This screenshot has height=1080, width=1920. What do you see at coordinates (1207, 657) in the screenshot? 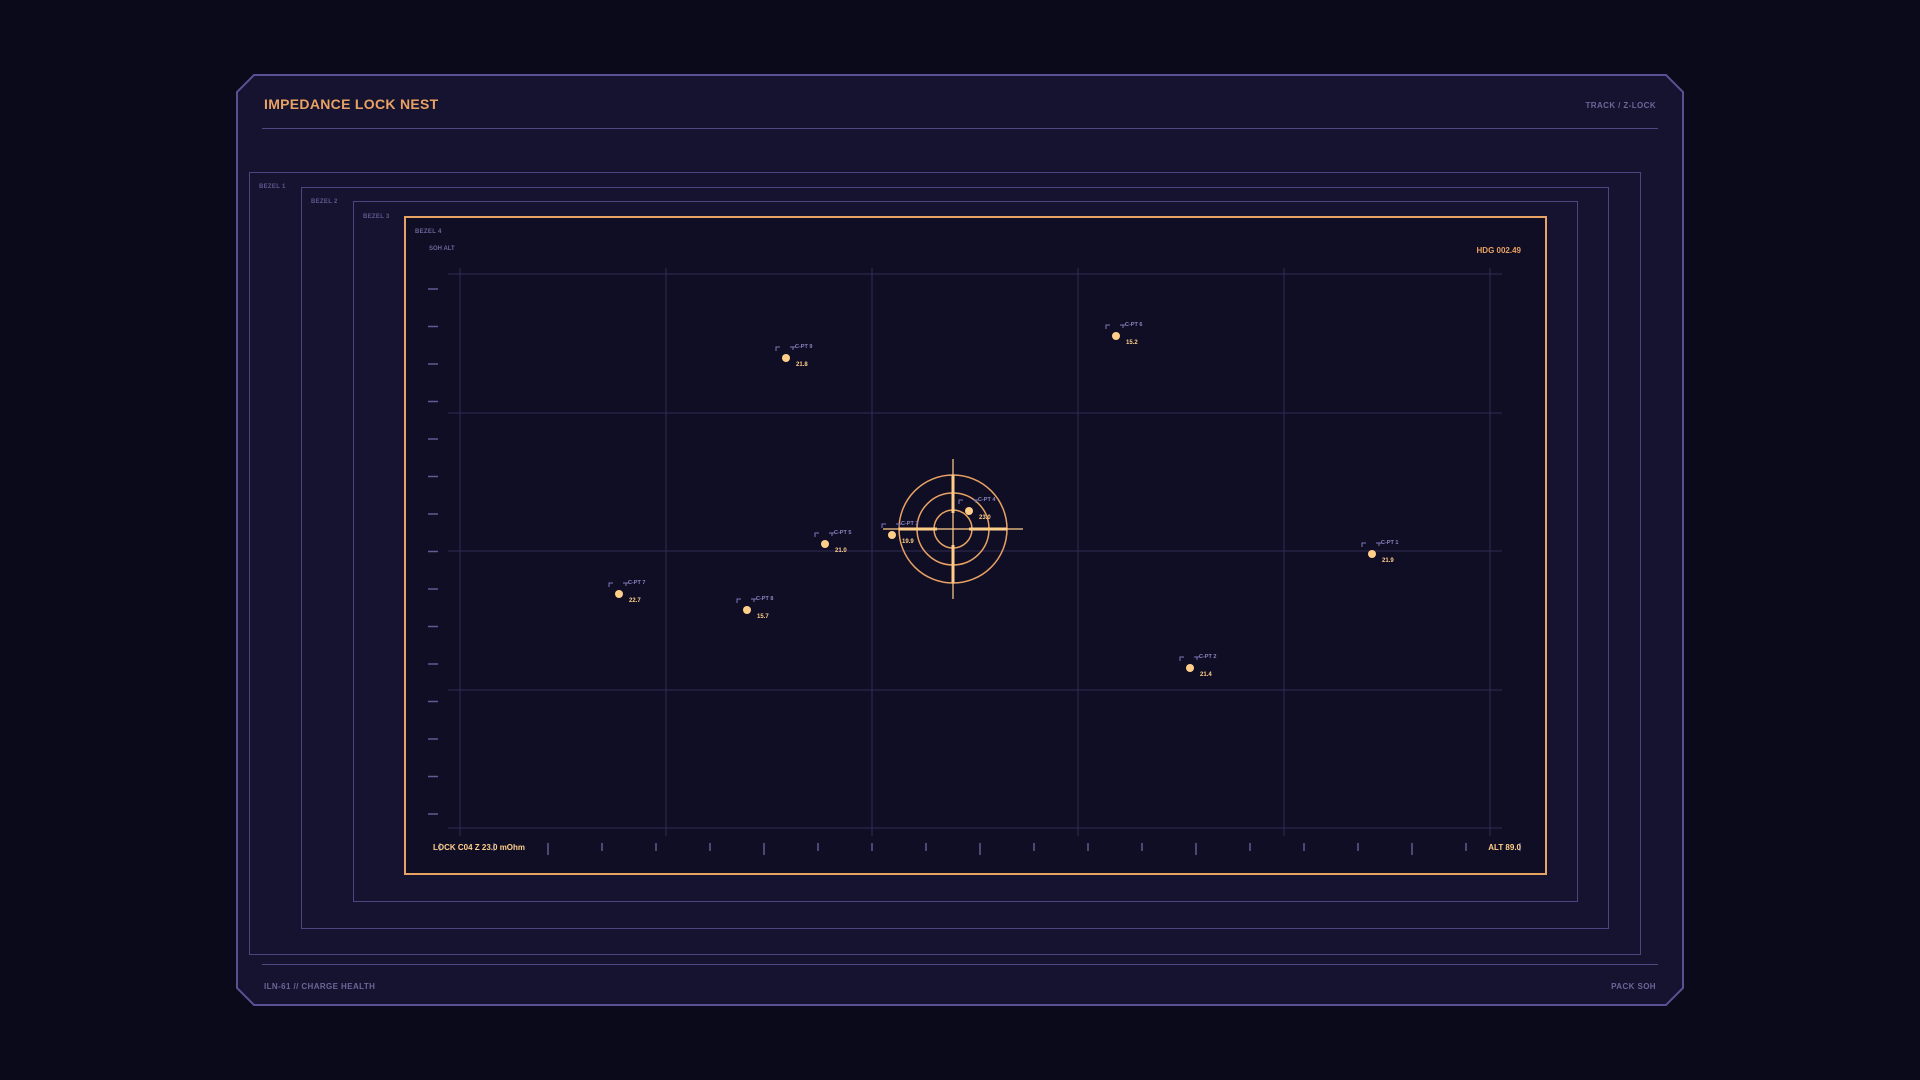
I see `target-label: C-PT 2` at bounding box center [1207, 657].